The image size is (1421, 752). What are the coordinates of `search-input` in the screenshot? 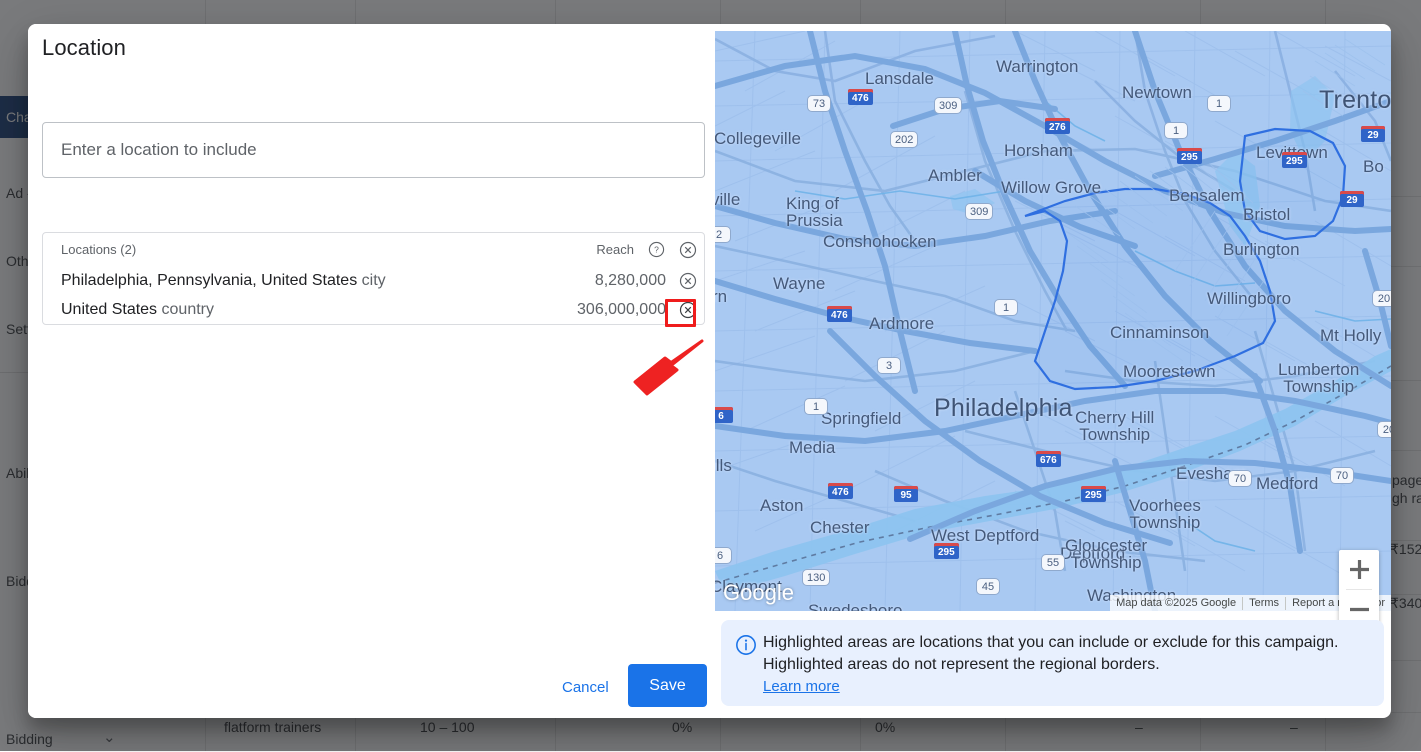 It's located at (373, 150).